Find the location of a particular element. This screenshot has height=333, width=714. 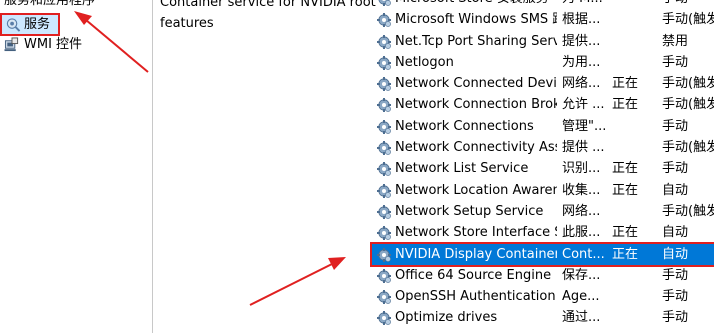

service-name: Microsoft Store 安装服务 is located at coordinates (476, 4).